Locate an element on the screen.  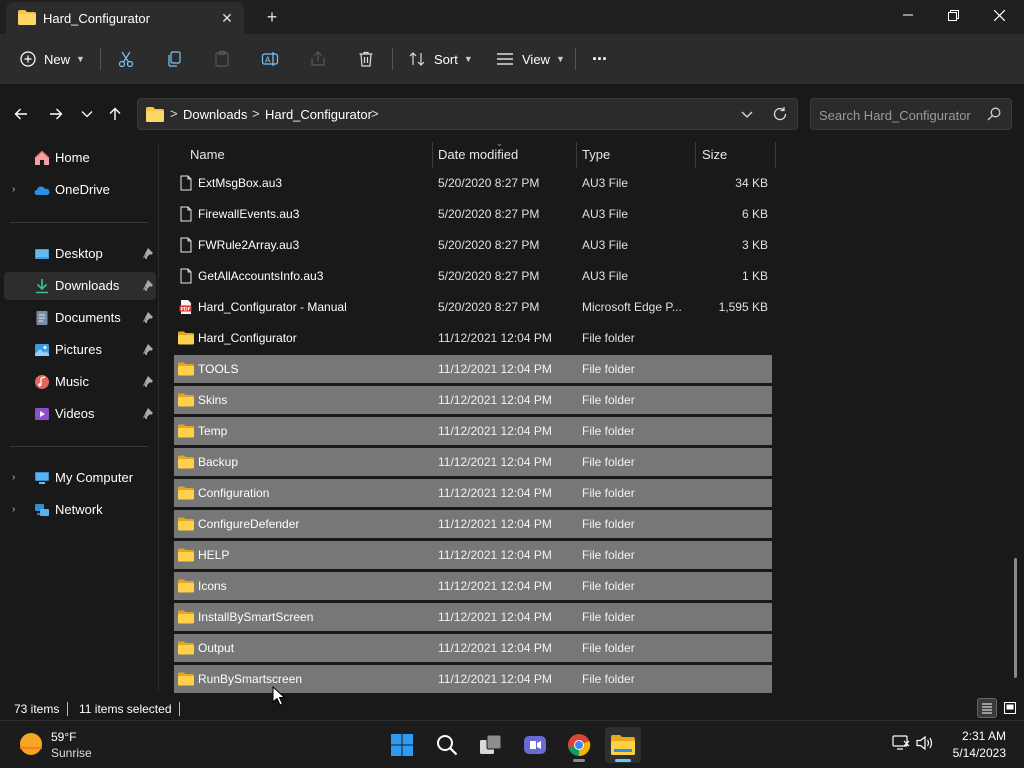
clock-date: 5/14/2023 is located at coordinates (973, 753).